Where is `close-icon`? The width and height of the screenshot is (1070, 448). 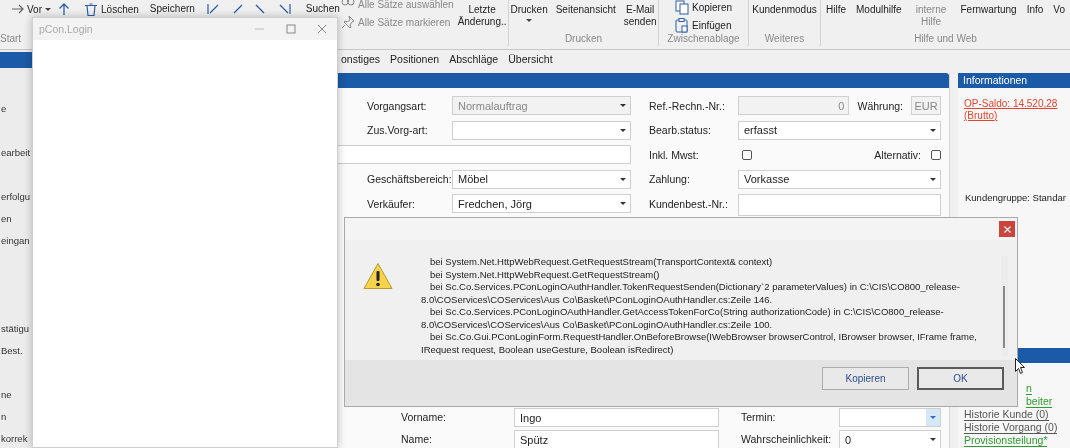
close-icon is located at coordinates (321, 29).